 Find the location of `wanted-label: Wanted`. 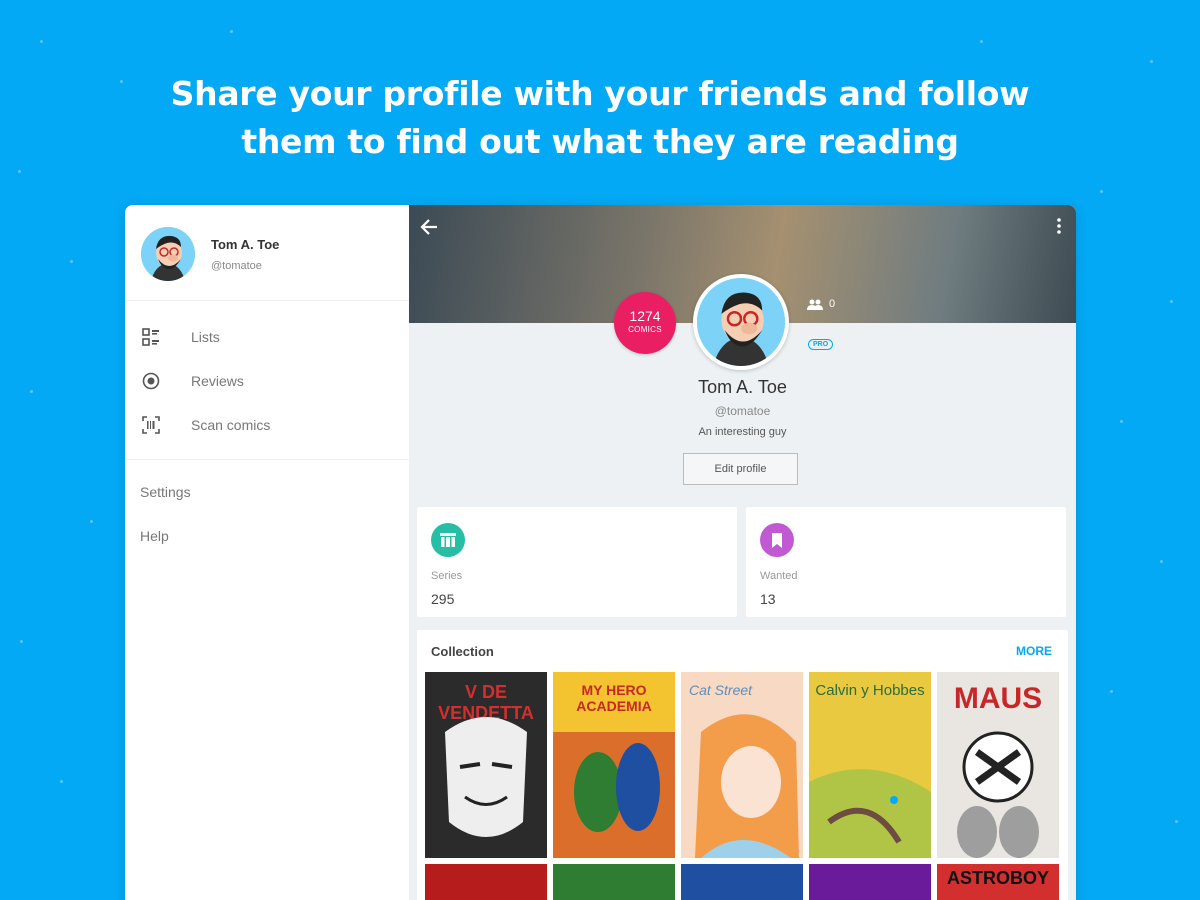

wanted-label: Wanted is located at coordinates (779, 576).